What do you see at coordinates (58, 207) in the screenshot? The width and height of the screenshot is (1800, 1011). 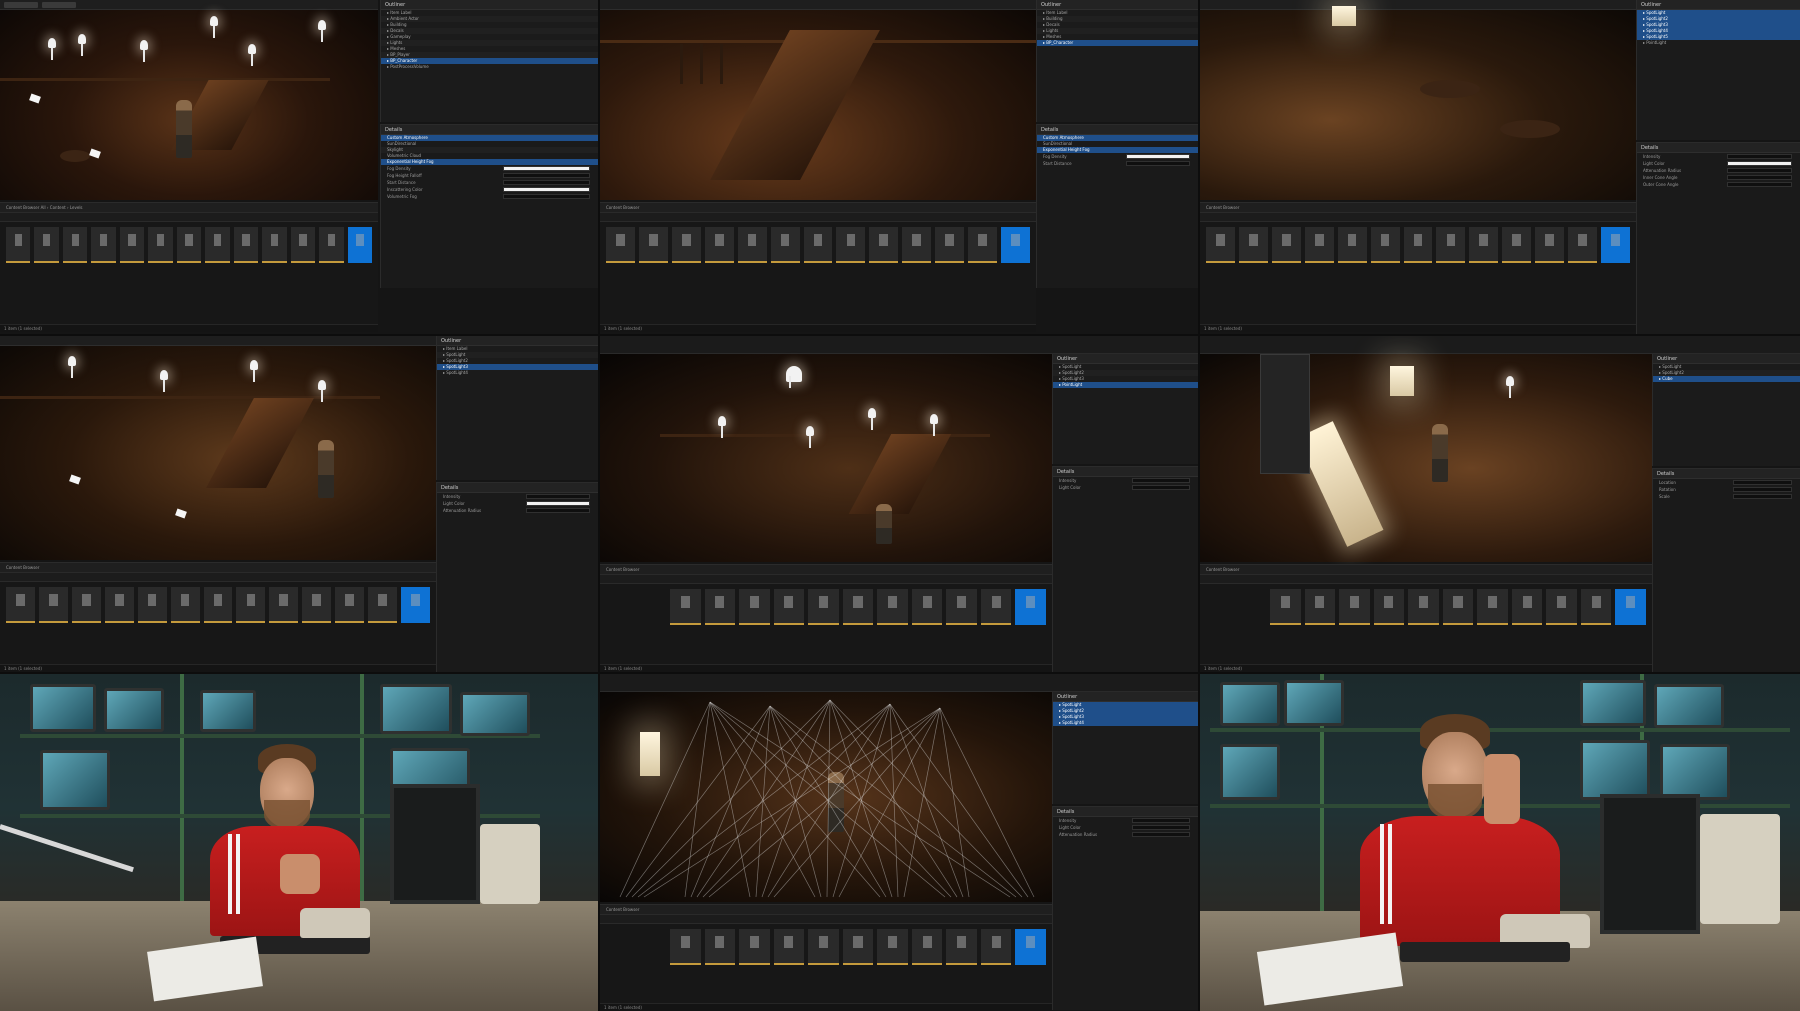 I see `path-crumb: Content` at bounding box center [58, 207].